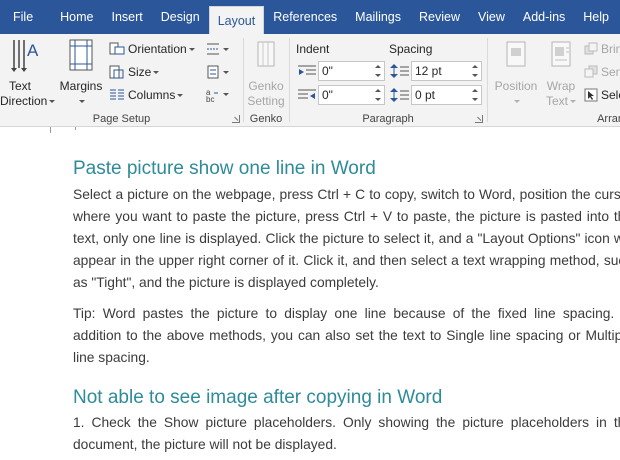 This screenshot has height=460, width=620. Describe the element at coordinates (378, 17) in the screenshot. I see `tab-mailings: Mailings` at that location.